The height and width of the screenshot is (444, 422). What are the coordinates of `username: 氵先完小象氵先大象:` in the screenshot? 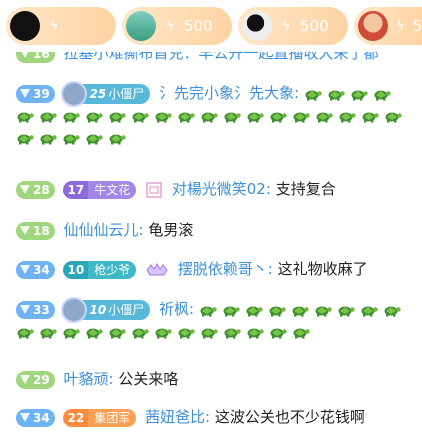 It's located at (229, 93).